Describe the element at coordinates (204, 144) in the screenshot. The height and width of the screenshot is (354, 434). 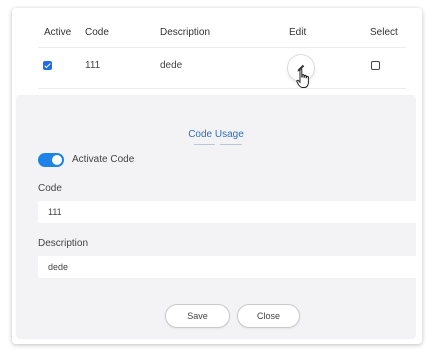
I see `title-underline-left` at that location.